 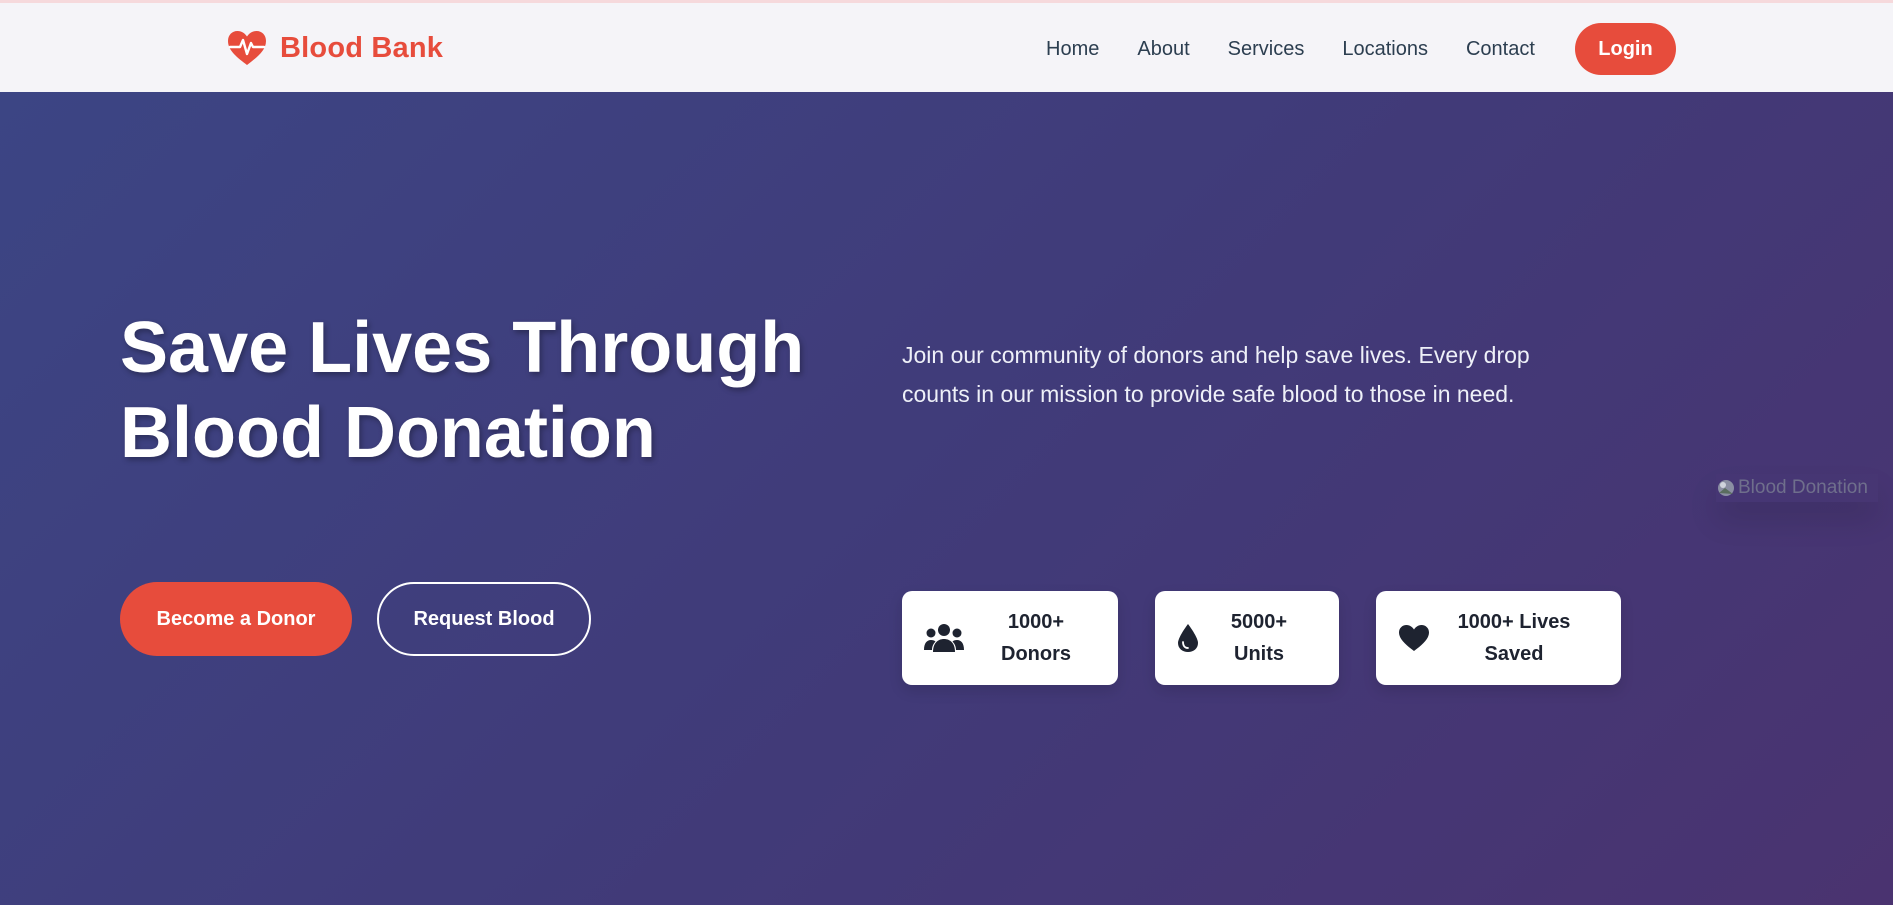 I want to click on stat-card-lives: 1000+ Lives Saved, so click(x=1498, y=638).